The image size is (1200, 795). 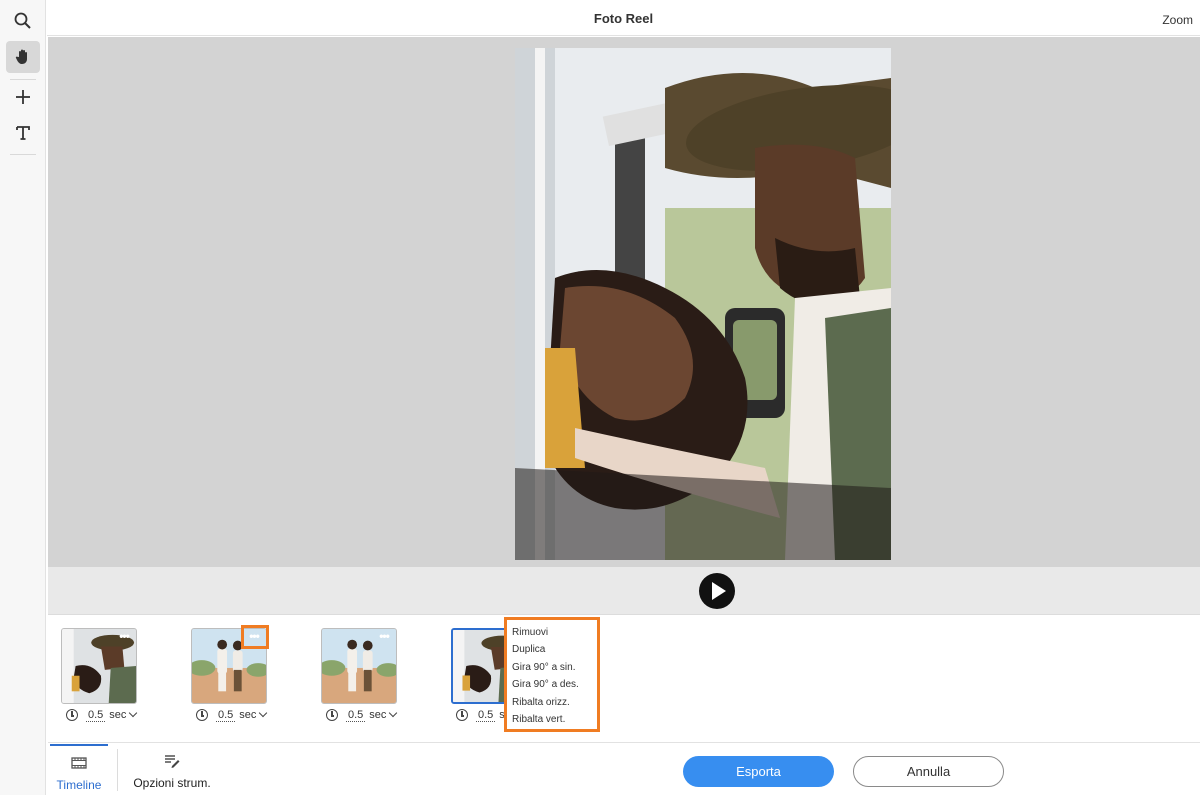 What do you see at coordinates (552, 684) in the screenshot?
I see `menu-item-rotate-right: Gira 90° a des.` at bounding box center [552, 684].